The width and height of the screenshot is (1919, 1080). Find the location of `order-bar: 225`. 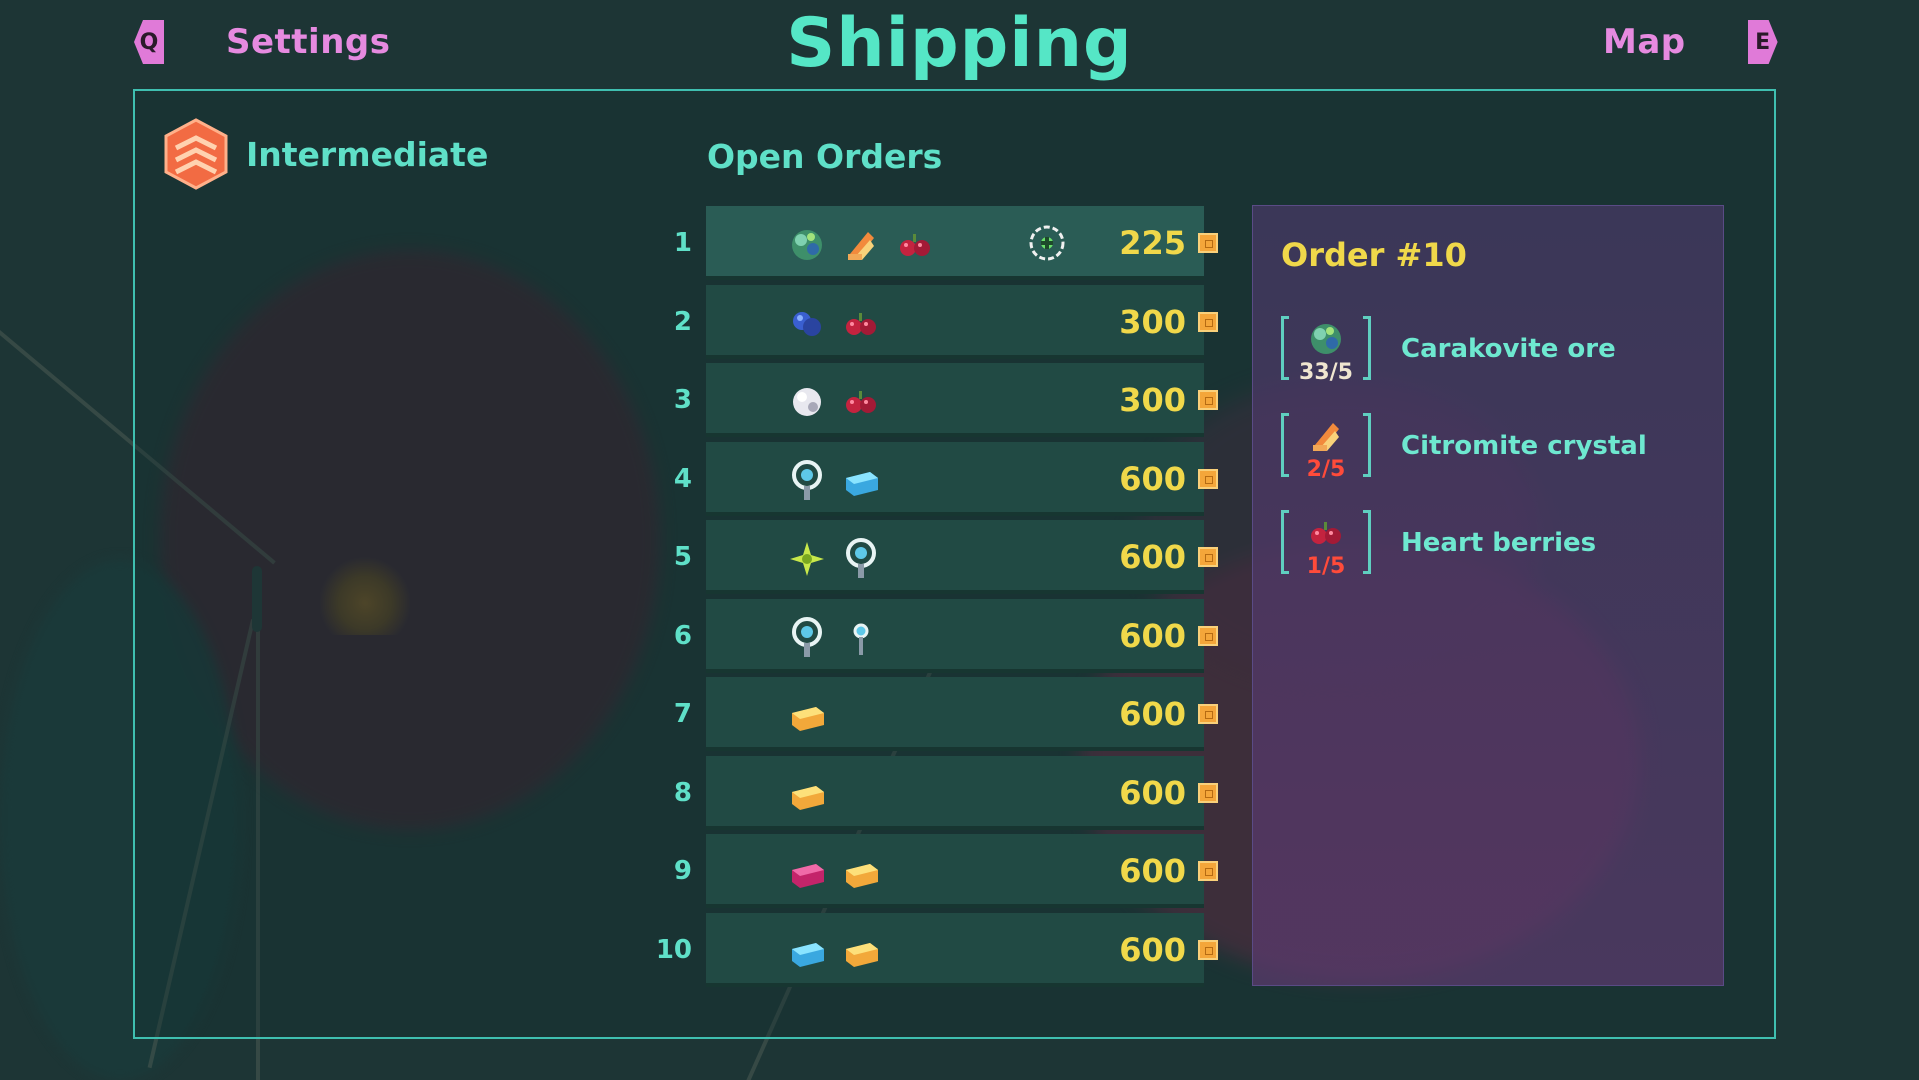

order-bar: 225 is located at coordinates (962, 243).